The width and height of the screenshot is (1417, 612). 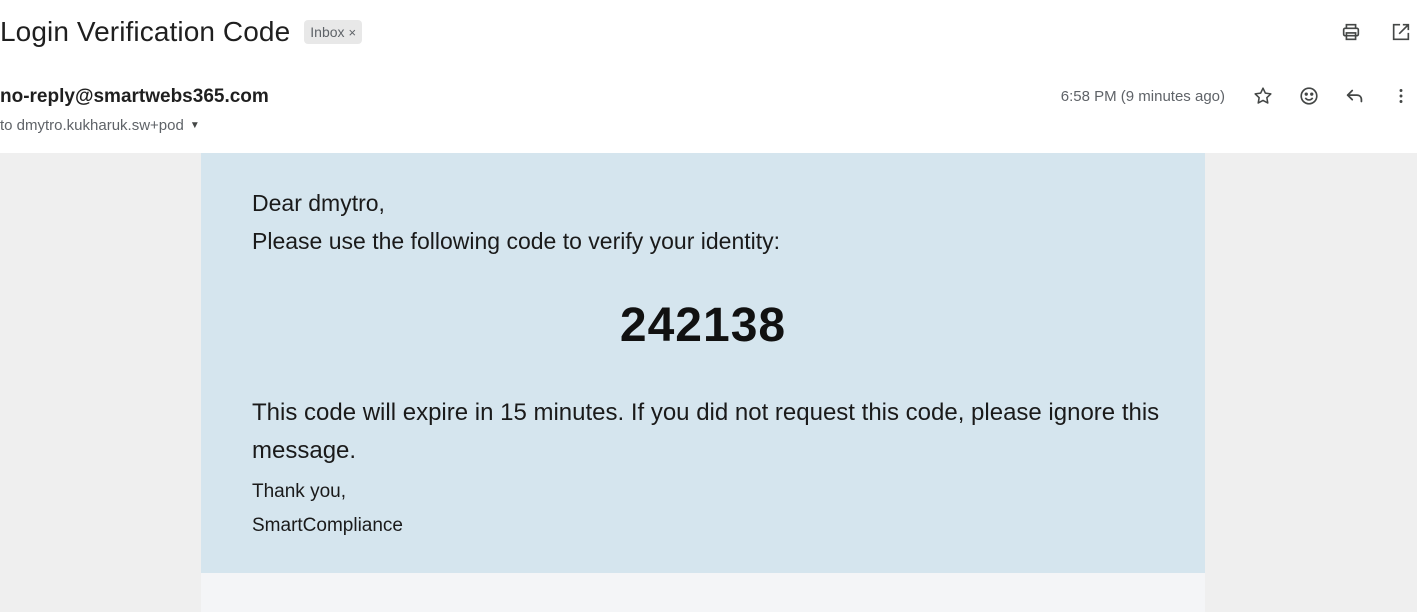 What do you see at coordinates (327, 525) in the screenshot?
I see `signature: SmartCompliance` at bounding box center [327, 525].